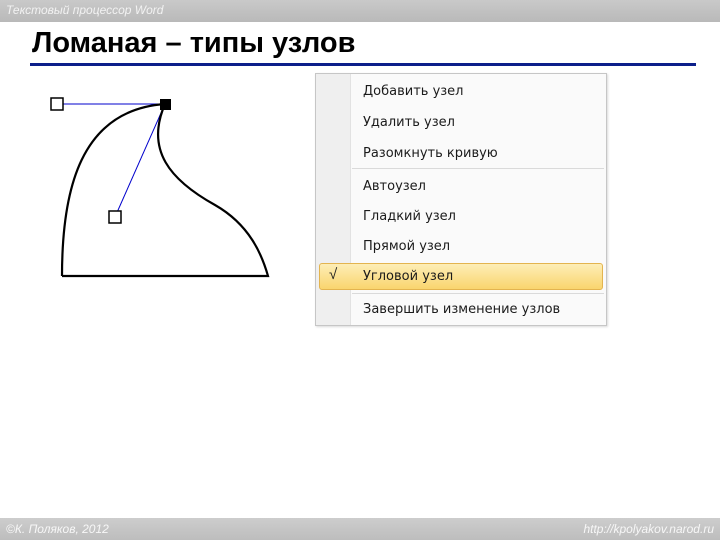 Image resolution: width=720 pixels, height=540 pixels. Describe the element at coordinates (407, 246) in the screenshot. I see `menu-item-label: Прямой узел` at that location.